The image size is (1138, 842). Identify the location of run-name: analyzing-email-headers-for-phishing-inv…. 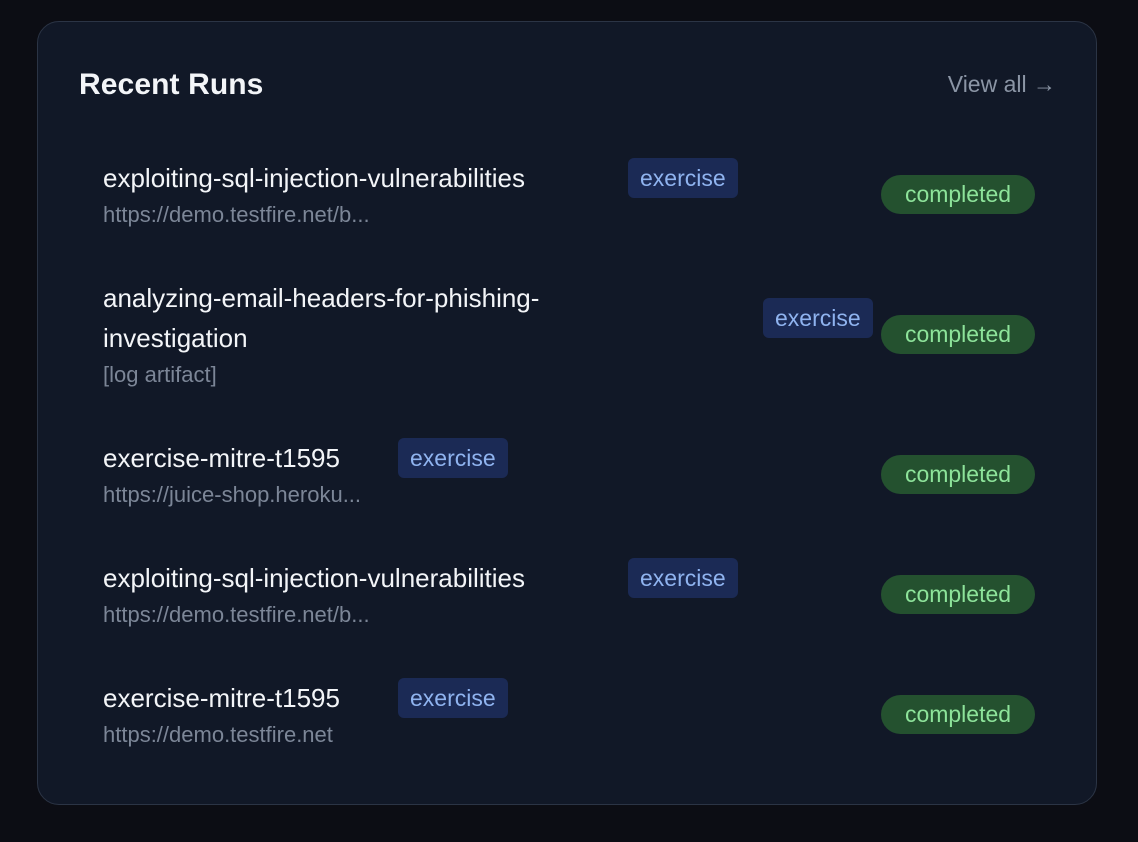
(383, 318).